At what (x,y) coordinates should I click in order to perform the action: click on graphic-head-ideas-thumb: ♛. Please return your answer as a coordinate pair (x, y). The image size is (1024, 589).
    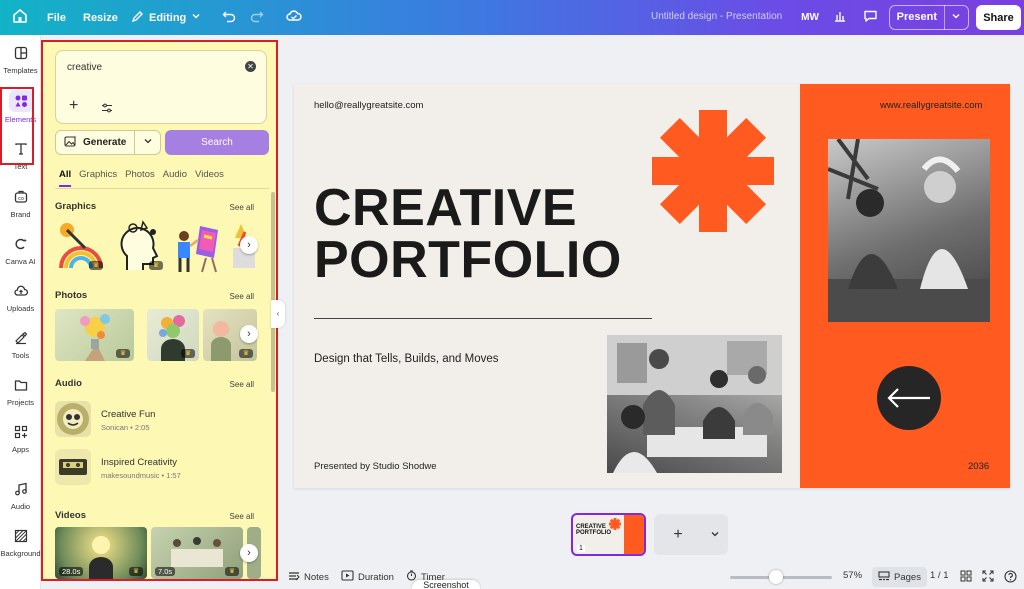
    Looking at the image, I should click on (140, 245).